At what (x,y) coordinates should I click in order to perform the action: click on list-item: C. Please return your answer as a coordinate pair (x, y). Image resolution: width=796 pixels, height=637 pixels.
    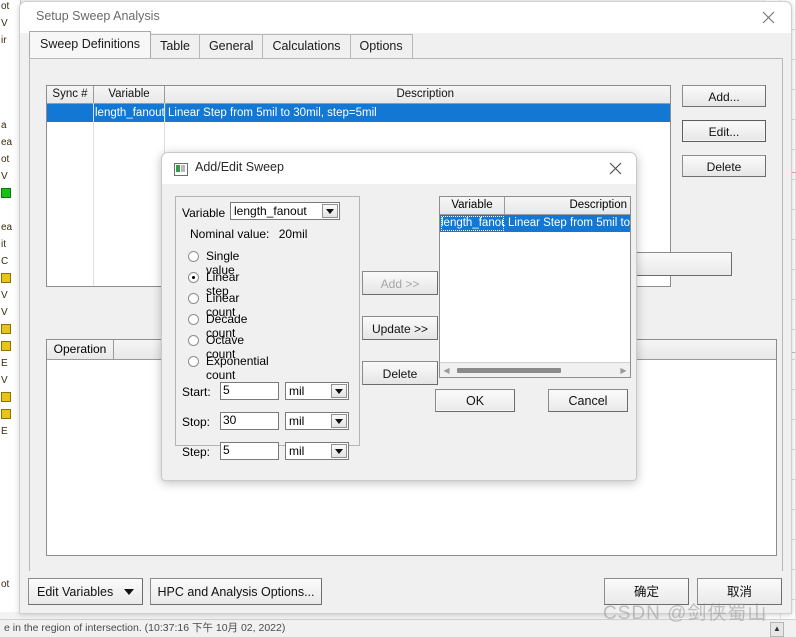
    Looking at the image, I should click on (10, 263).